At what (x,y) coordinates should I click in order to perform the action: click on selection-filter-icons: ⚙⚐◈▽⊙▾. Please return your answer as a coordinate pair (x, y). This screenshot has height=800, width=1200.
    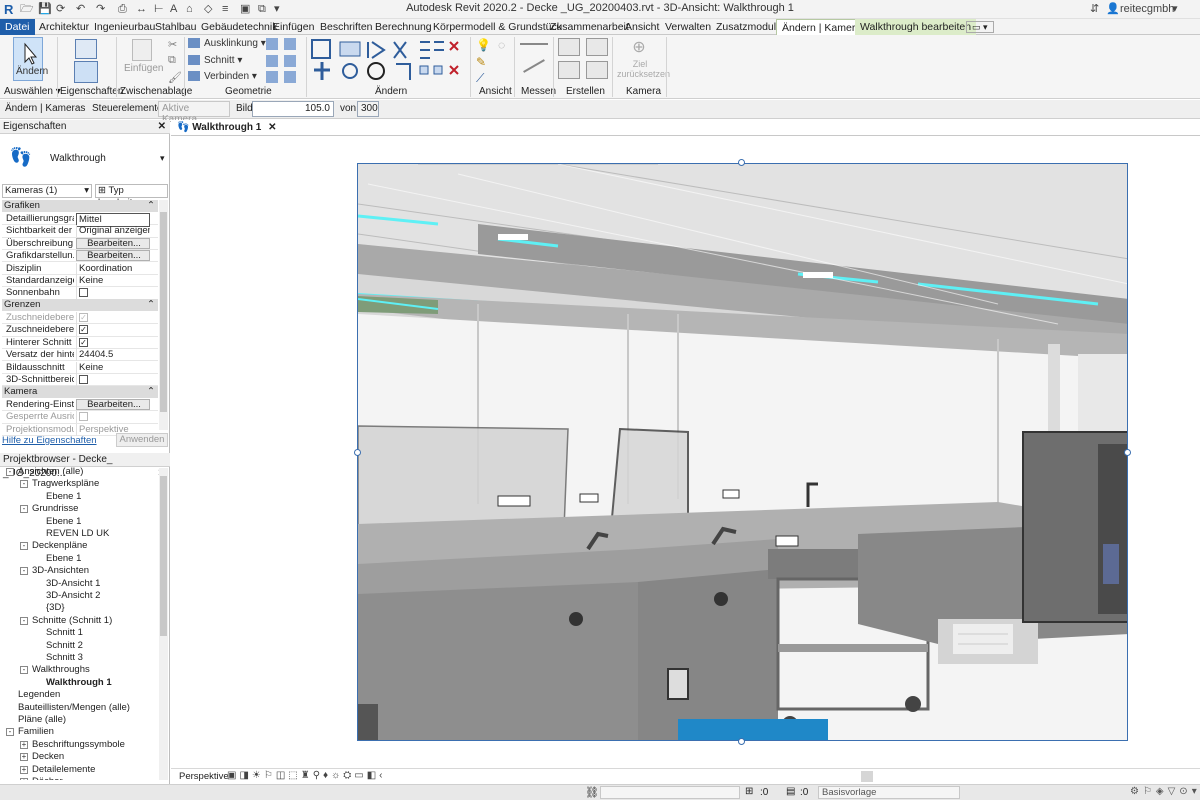
    Looking at the image, I should click on (1165, 791).